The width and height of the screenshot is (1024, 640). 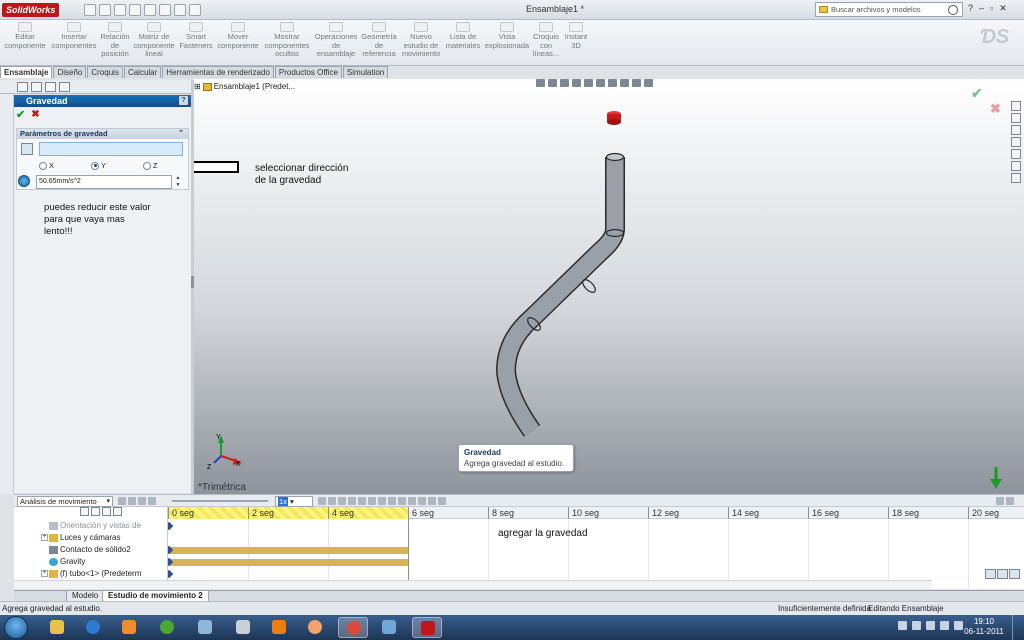 I want to click on taskbar-utorrent, so click(x=167, y=627).